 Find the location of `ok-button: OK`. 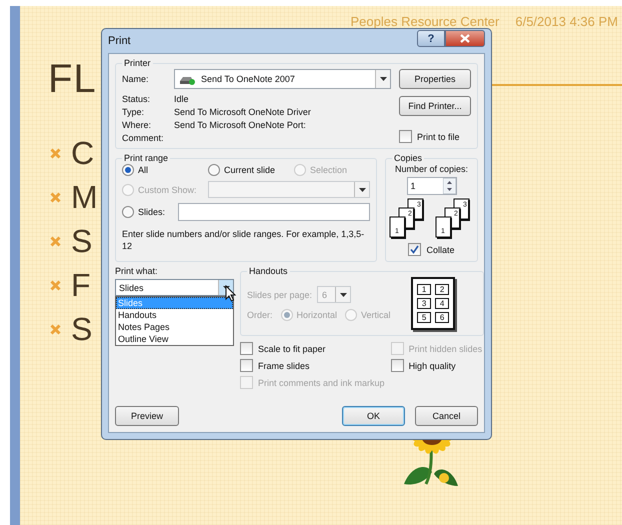

ok-button: OK is located at coordinates (373, 416).